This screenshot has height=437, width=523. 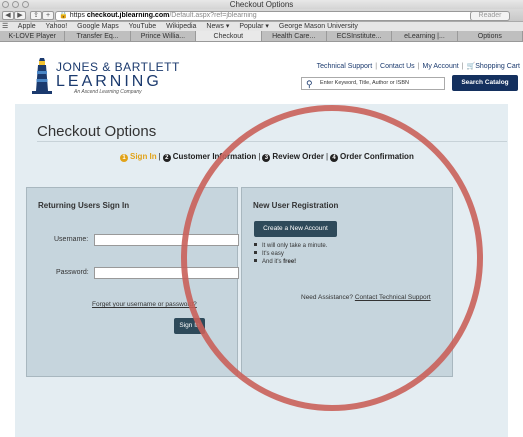 What do you see at coordinates (293, 157) in the screenshot?
I see `step-review-order: 3 Review Order` at bounding box center [293, 157].